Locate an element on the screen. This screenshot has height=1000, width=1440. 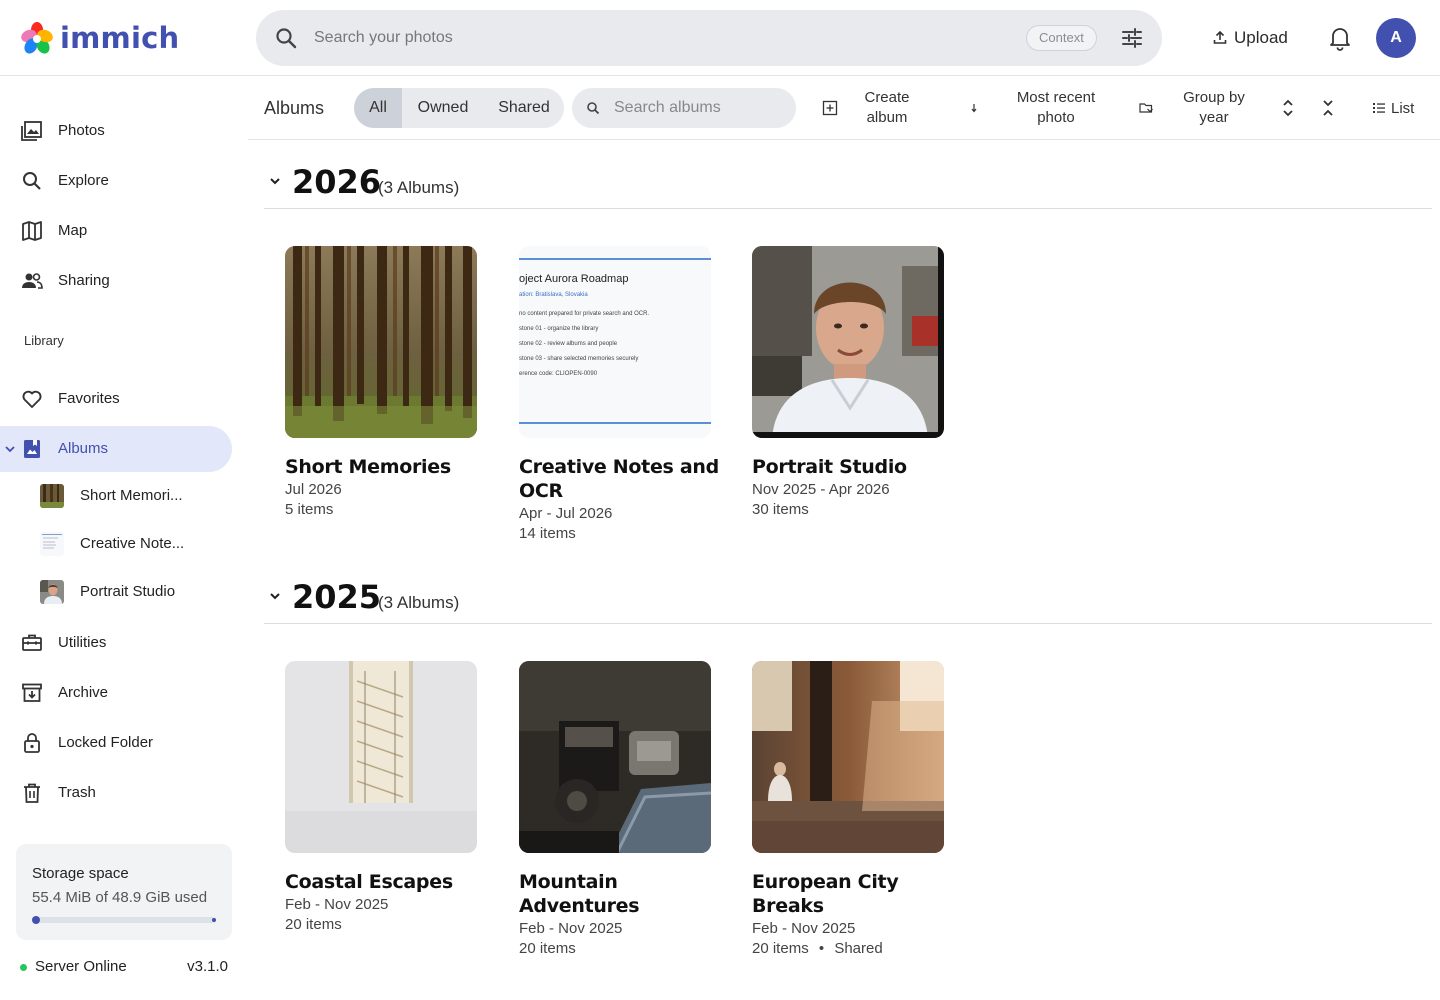
create-album-label-2: album is located at coordinates (887, 117).